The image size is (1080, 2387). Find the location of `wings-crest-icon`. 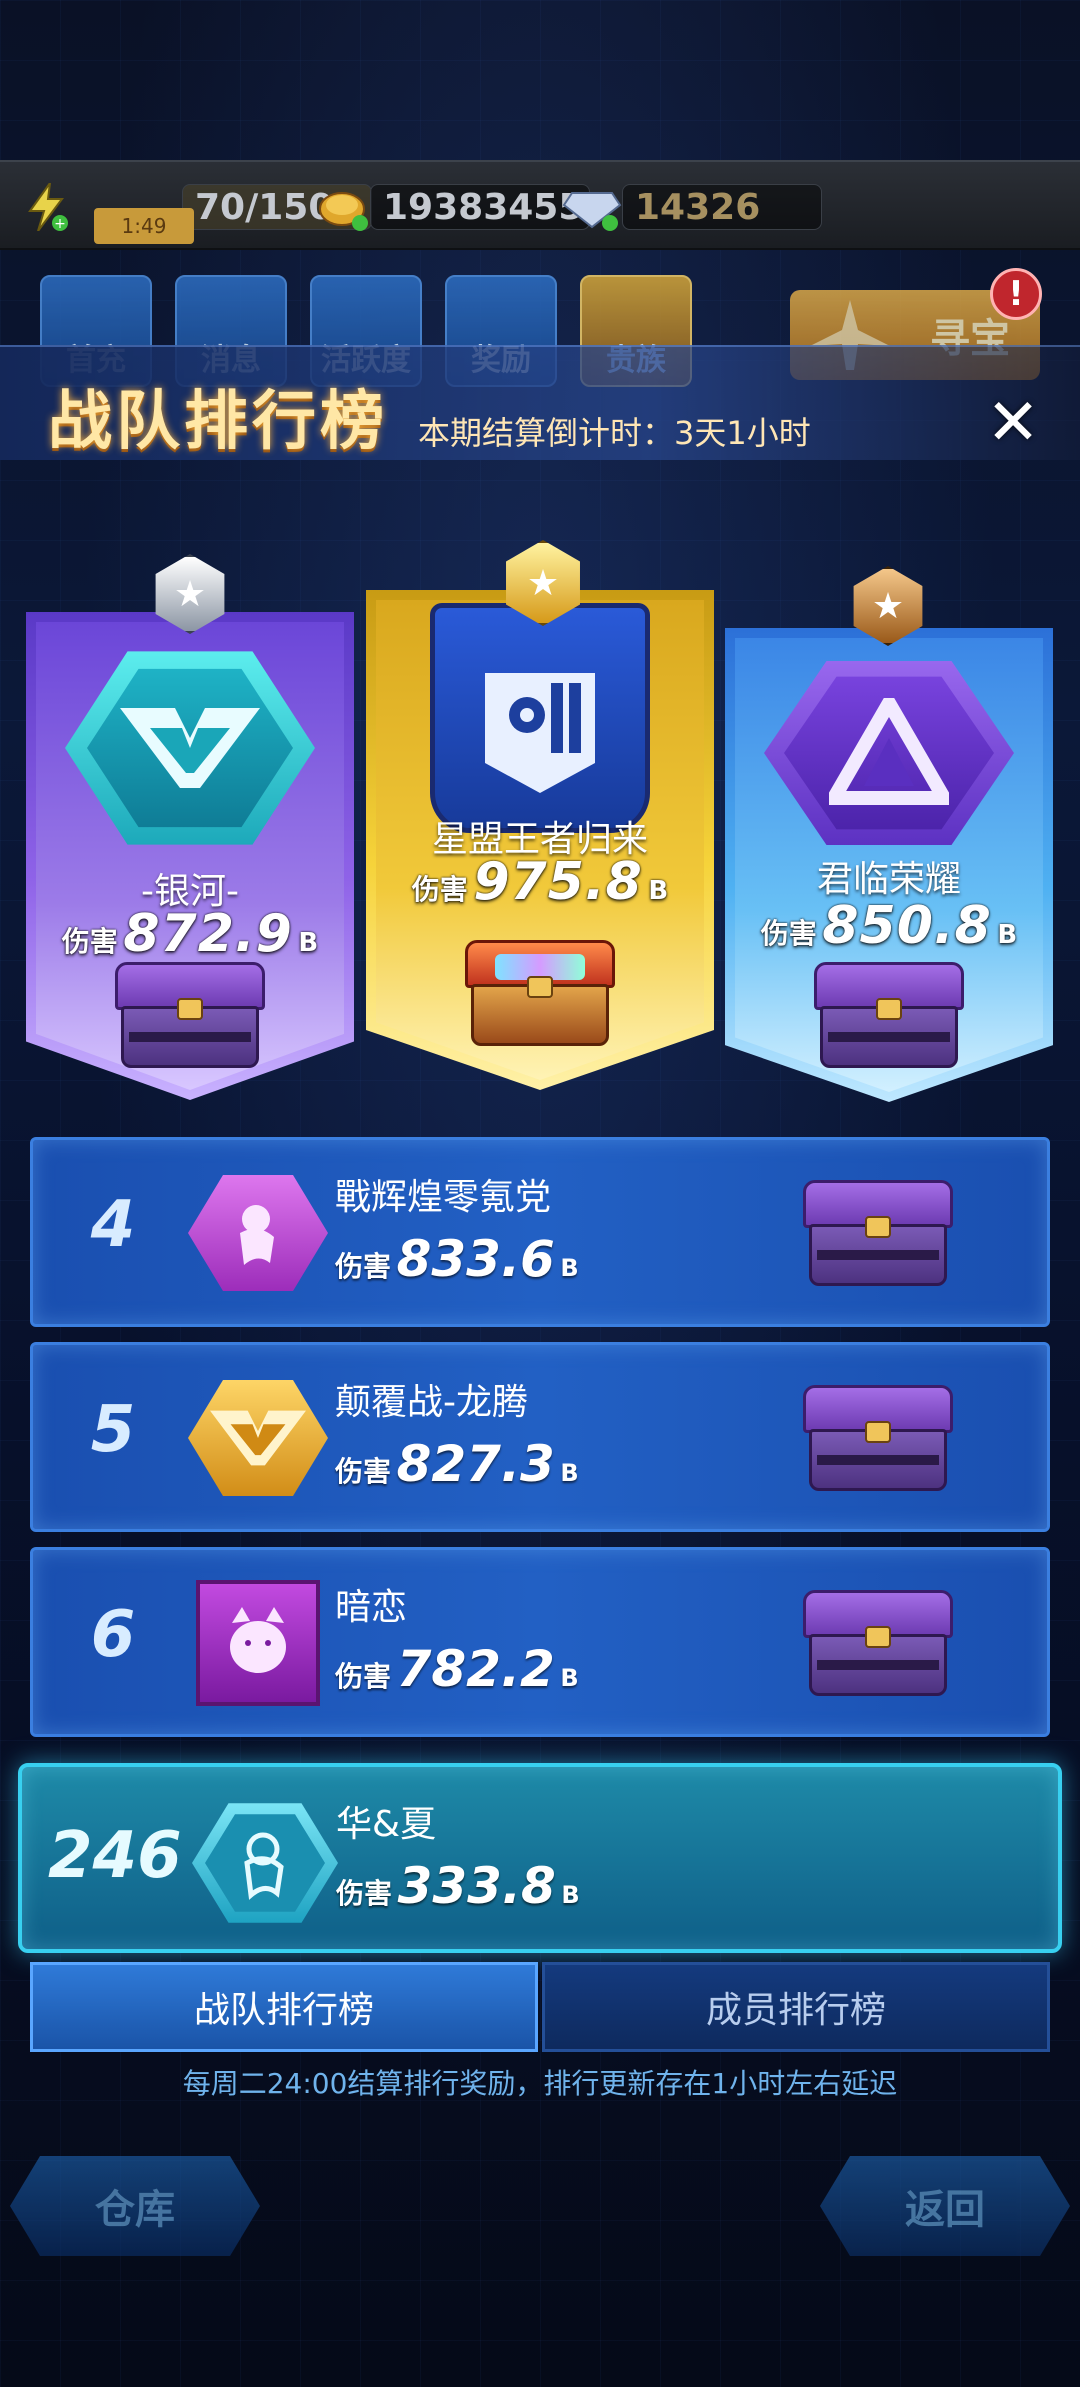

wings-crest-icon is located at coordinates (258, 1438).